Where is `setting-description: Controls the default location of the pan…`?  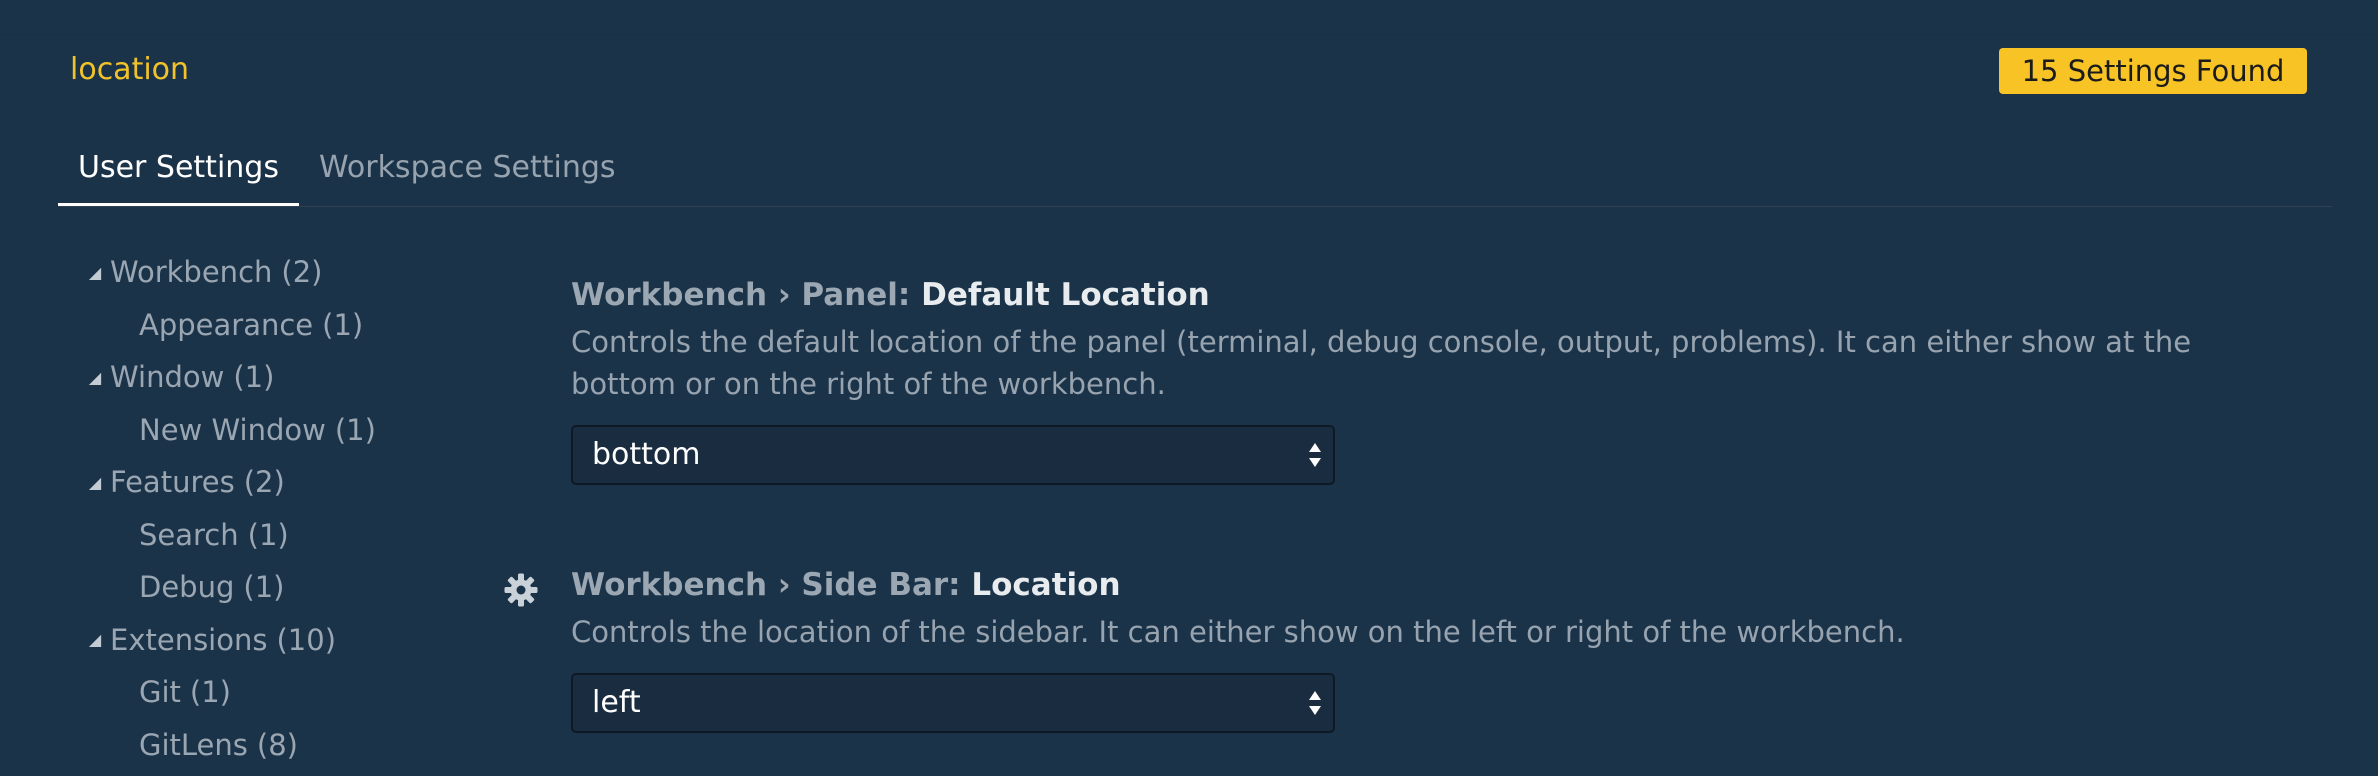
setting-description: Controls the default location of the pan… is located at coordinates (1381, 363).